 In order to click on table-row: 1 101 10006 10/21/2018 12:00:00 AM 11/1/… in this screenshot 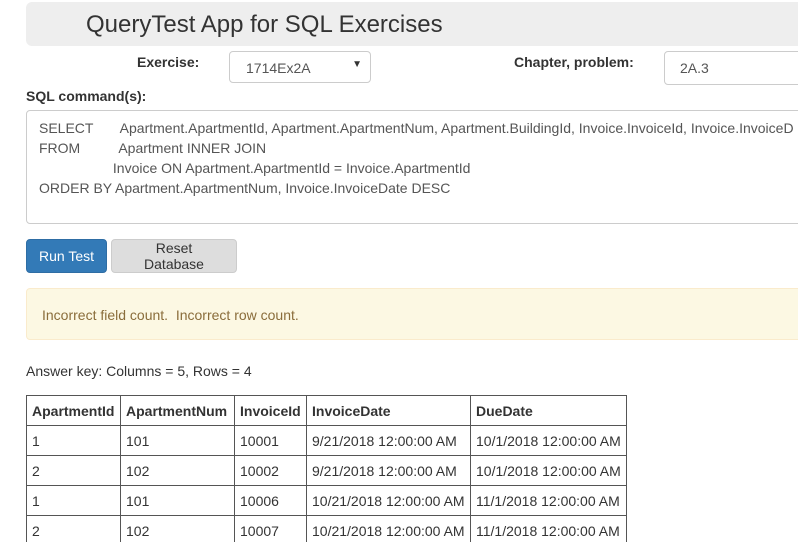, I will do `click(326, 500)`.